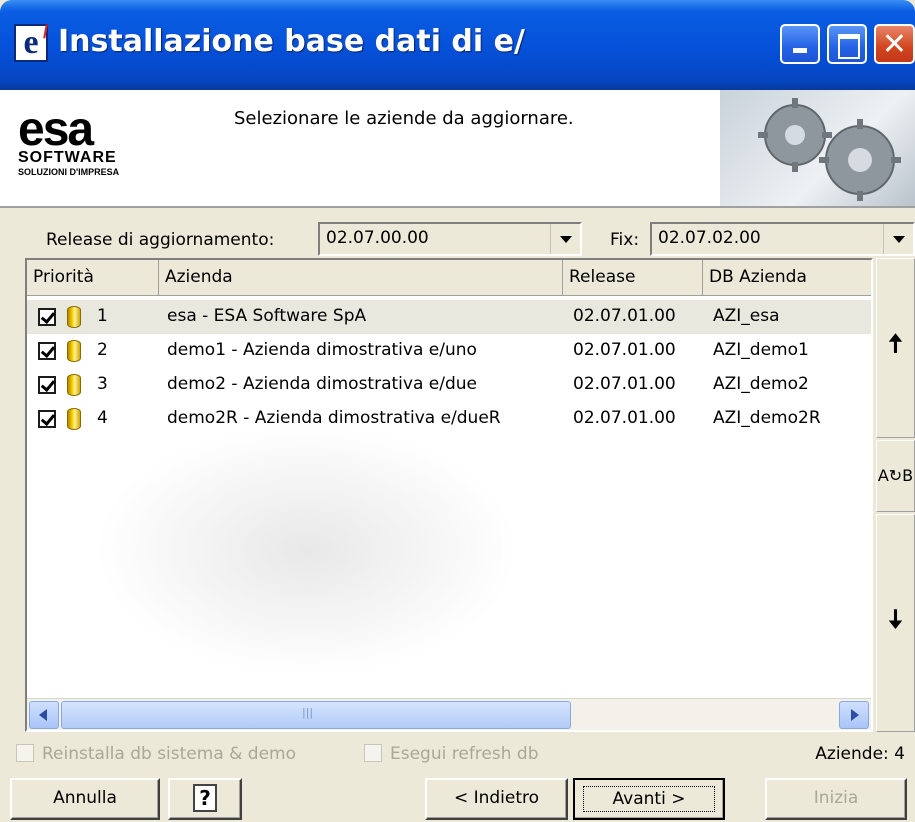 Image resolution: width=915 pixels, height=822 pixels. What do you see at coordinates (44, 715) in the screenshot?
I see `scroll-left-button` at bounding box center [44, 715].